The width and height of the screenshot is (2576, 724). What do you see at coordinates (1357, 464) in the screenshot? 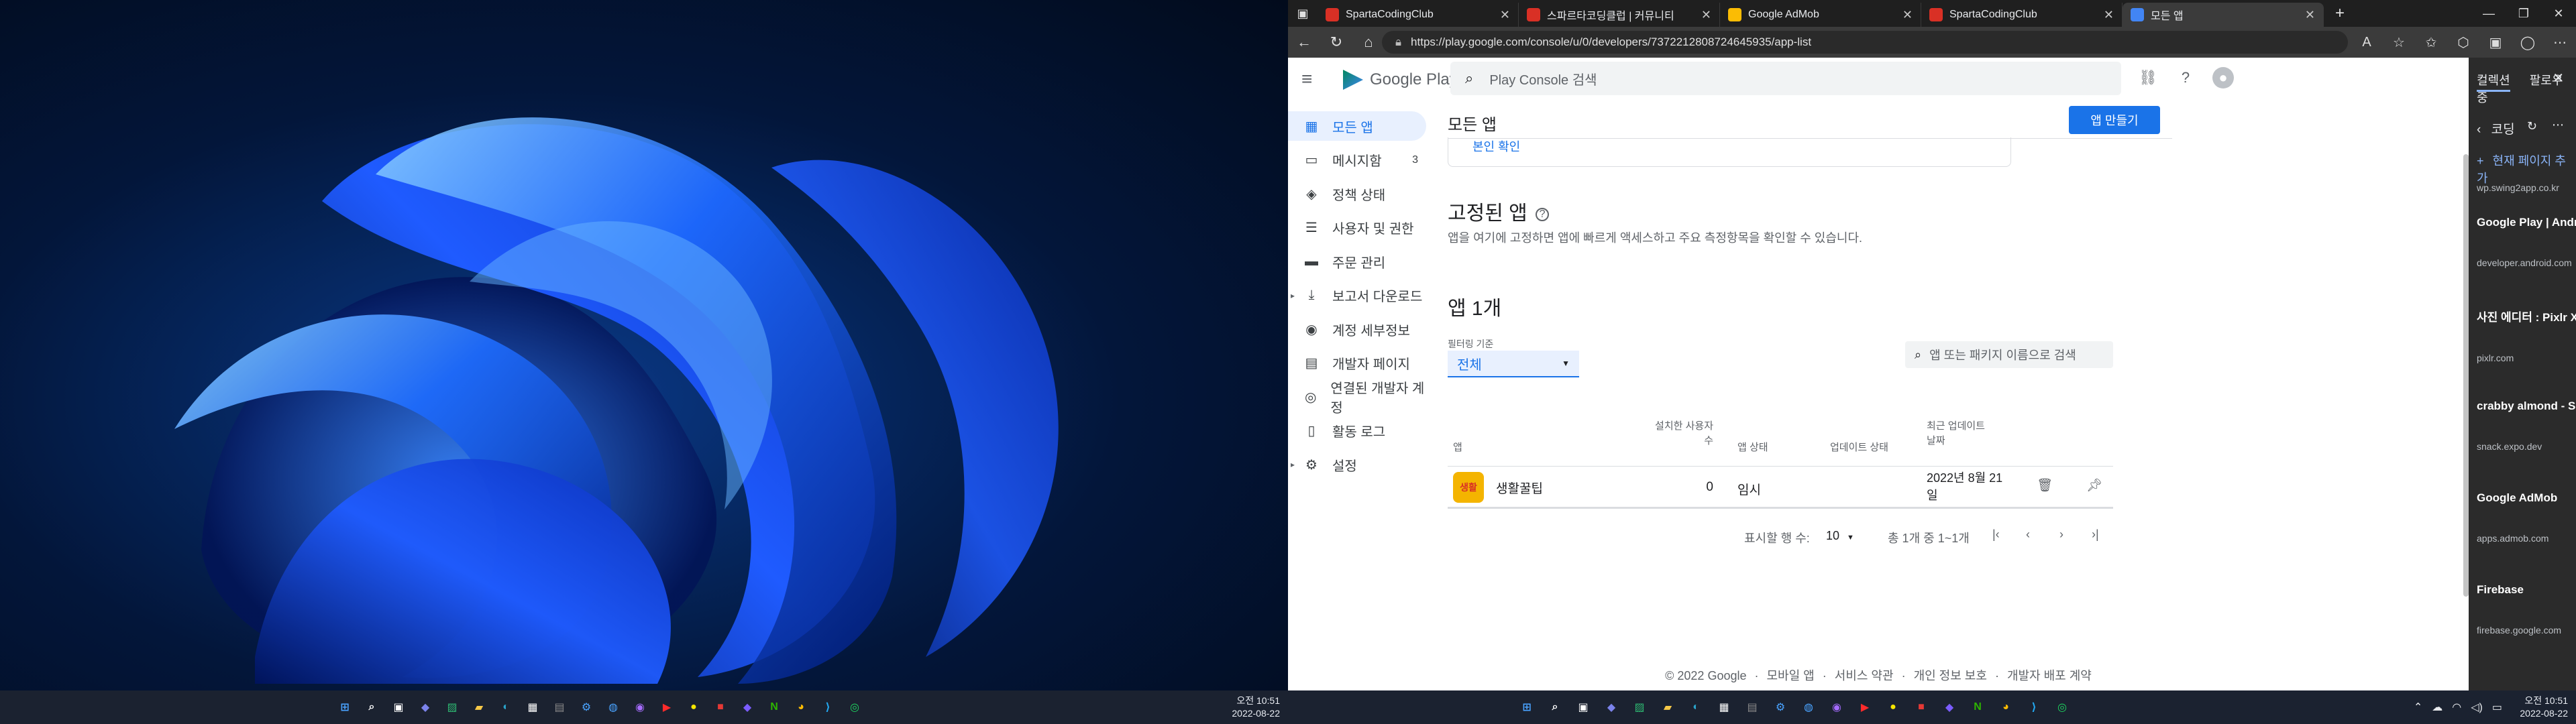
I see `sidebar-item: ▸ ⚙ 설정` at bounding box center [1357, 464].